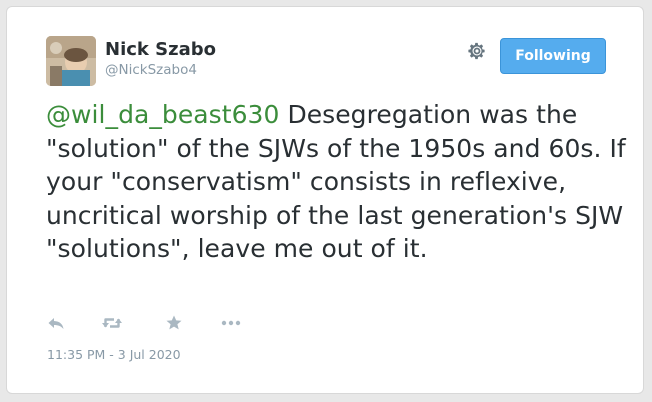  Describe the element at coordinates (162, 114) in the screenshot. I see `mention-link: @wil_da_beast630` at that location.